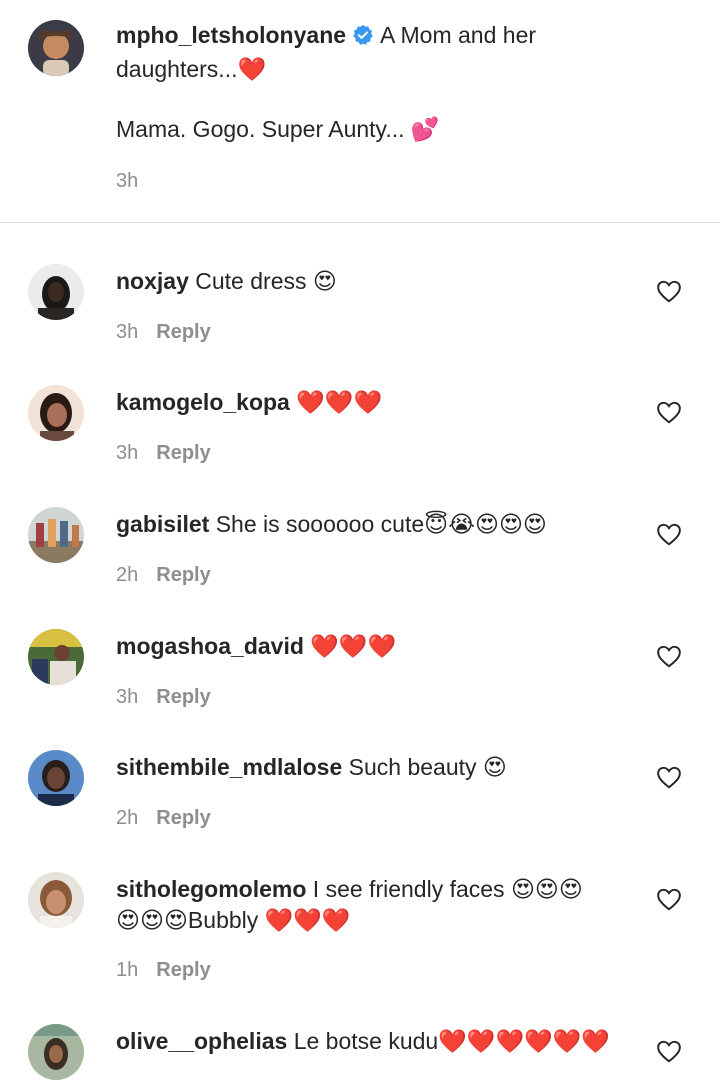 The height and width of the screenshot is (1080, 720). Describe the element at coordinates (201, 1041) in the screenshot. I see `comment-username: olive__ophelias` at that location.